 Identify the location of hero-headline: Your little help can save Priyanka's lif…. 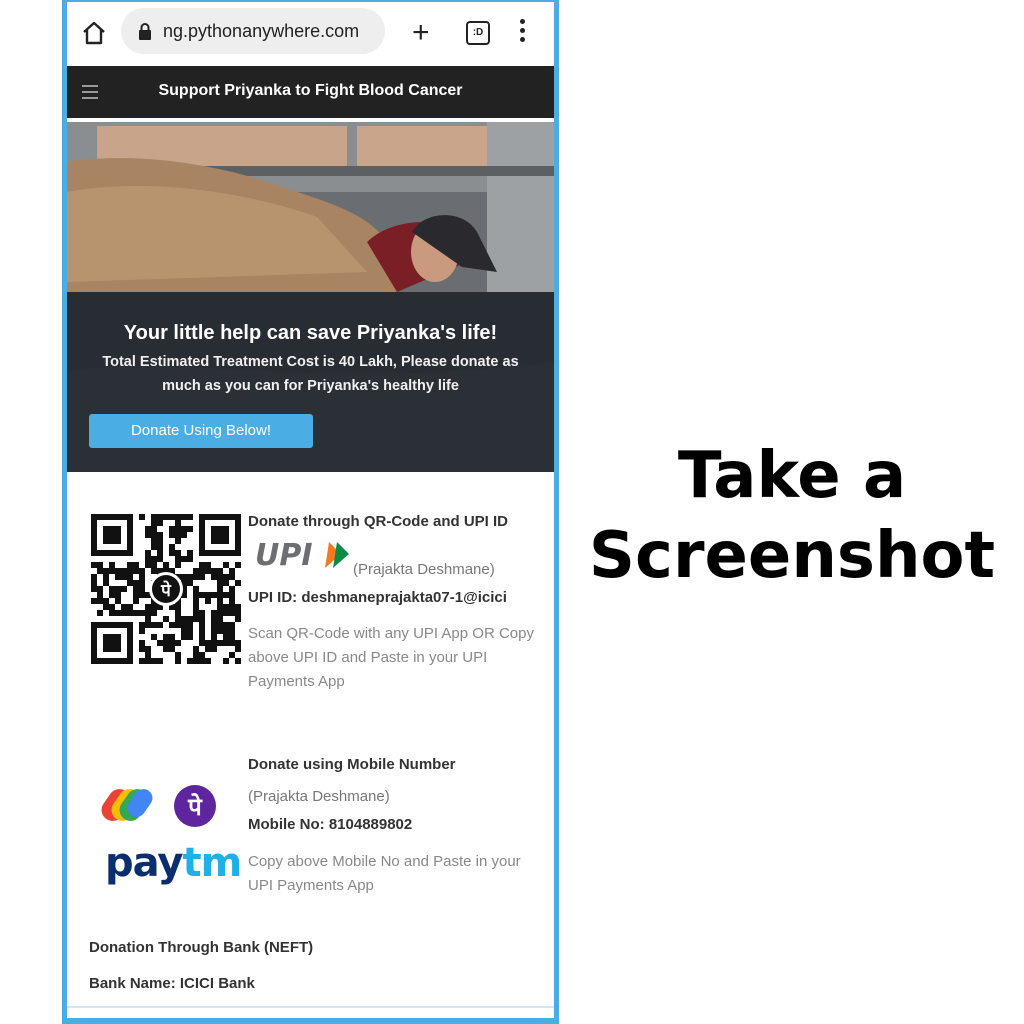
(310, 333).